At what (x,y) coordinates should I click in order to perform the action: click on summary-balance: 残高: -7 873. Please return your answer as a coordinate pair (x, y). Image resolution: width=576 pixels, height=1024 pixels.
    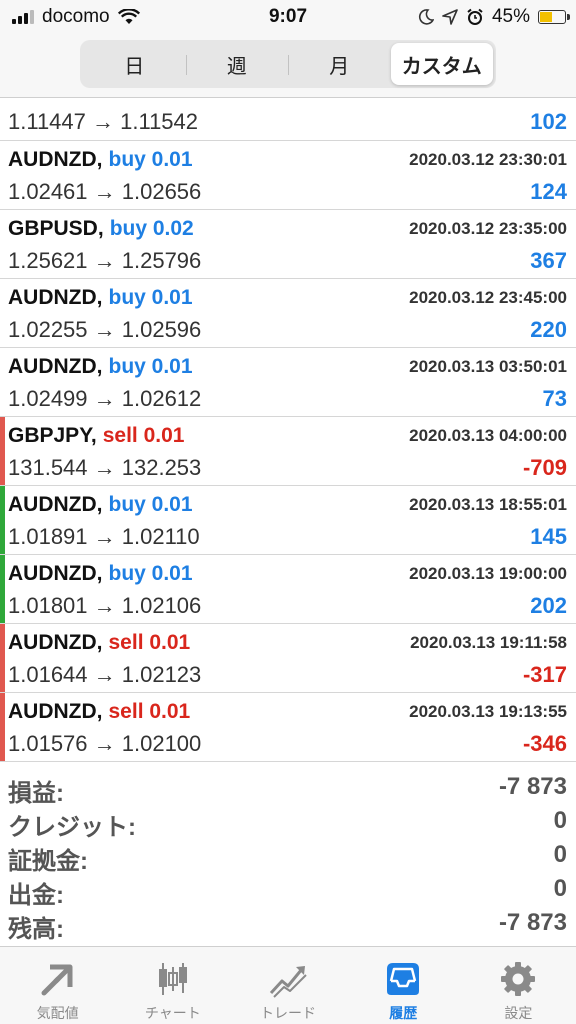
    Looking at the image, I should click on (288, 924).